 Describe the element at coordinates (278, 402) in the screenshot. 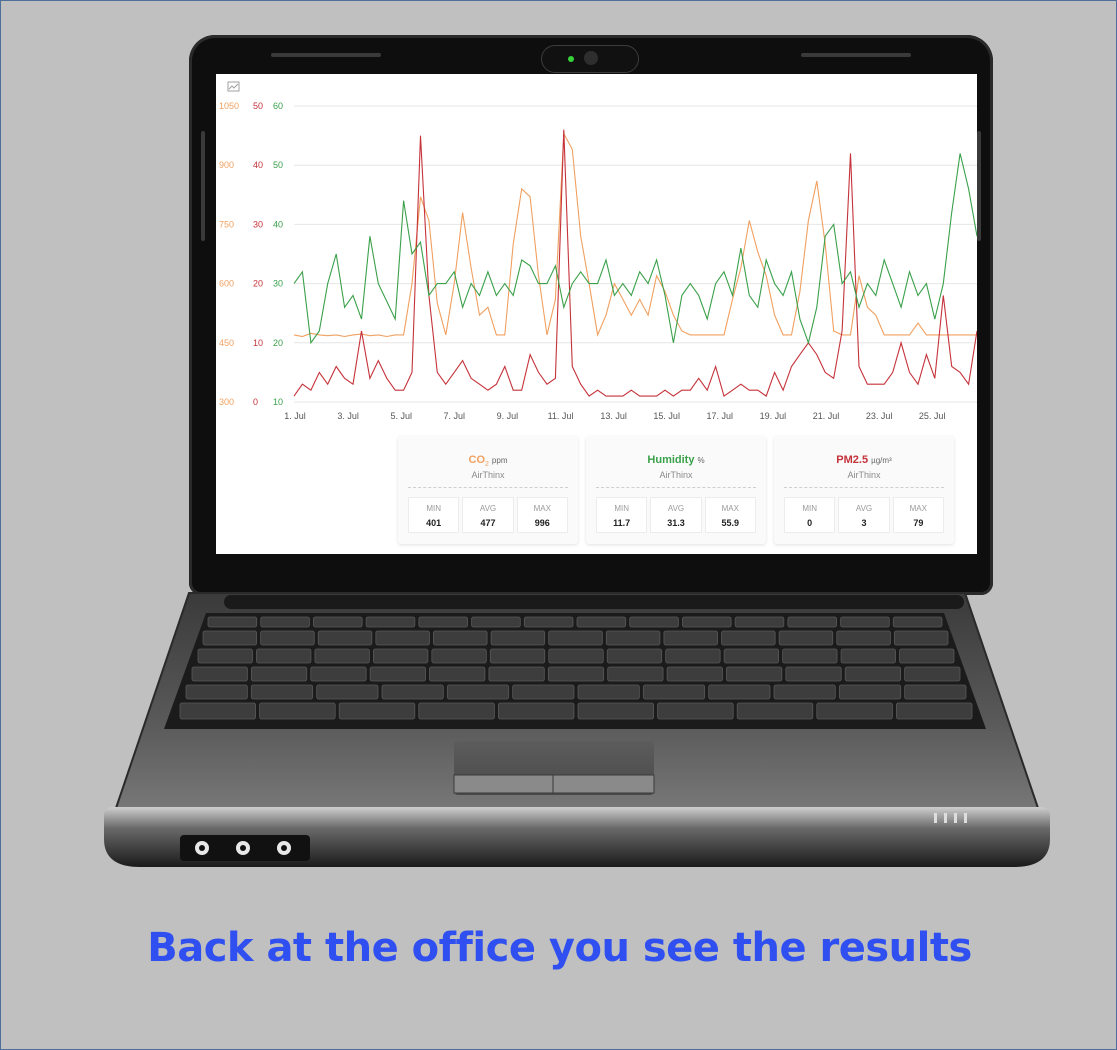

I see `humidity-axis-tick: 10` at that location.